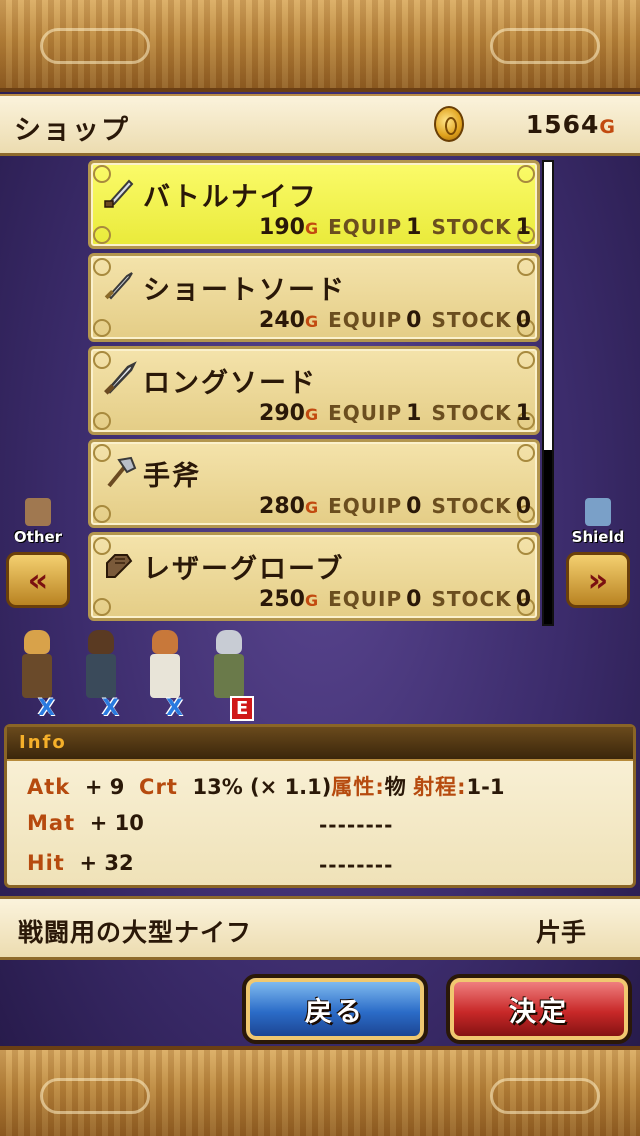 This screenshot has width=640, height=1136. Describe the element at coordinates (320, 46) in the screenshot. I see `top-ornate-frame` at that location.